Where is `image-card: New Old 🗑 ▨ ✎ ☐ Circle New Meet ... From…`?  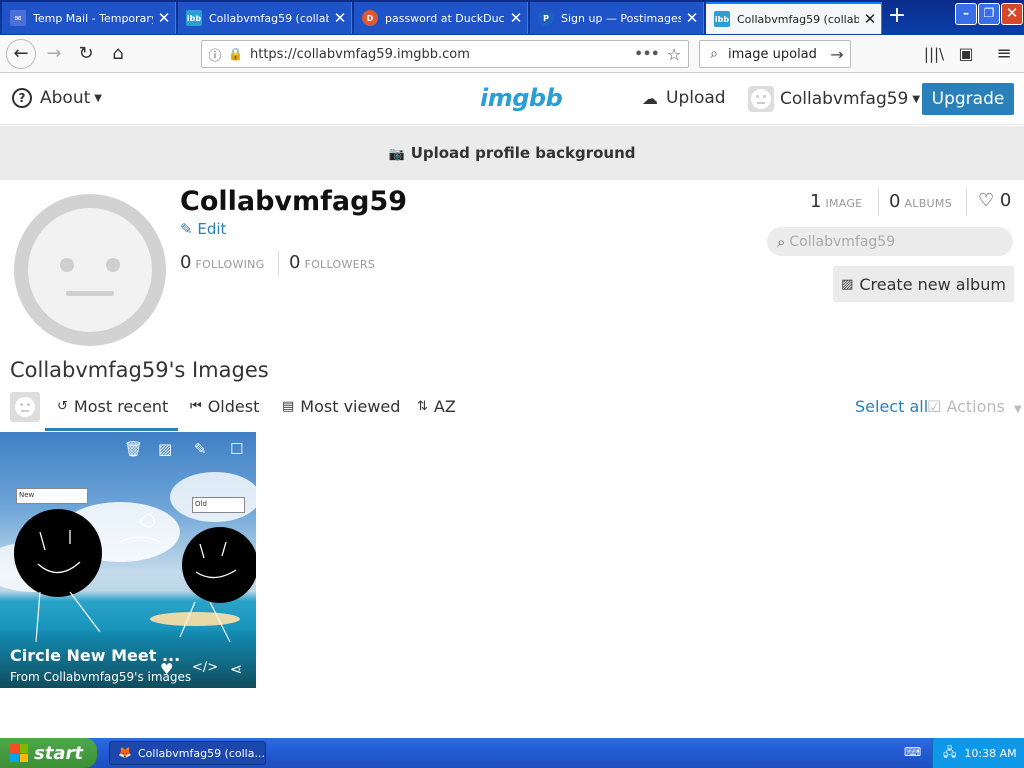
image-card: New Old 🗑 ▨ ✎ ☐ Circle New Meet ... From… is located at coordinates (128, 560).